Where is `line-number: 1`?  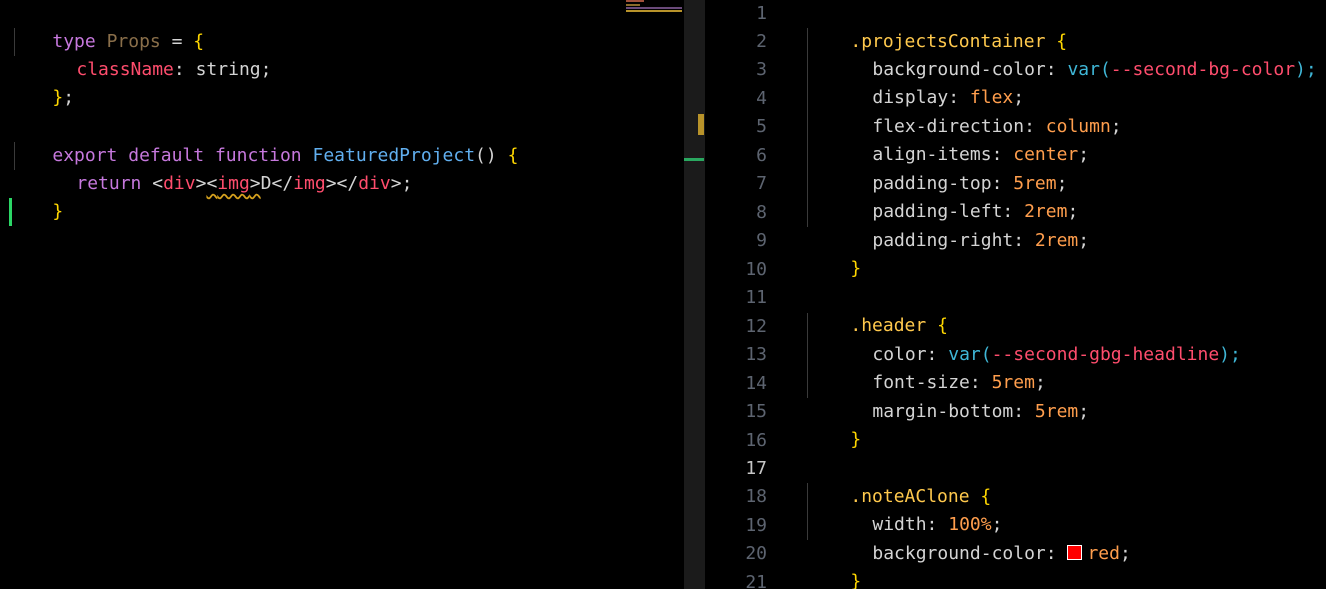
line-number: 1 is located at coordinates (761, 13).